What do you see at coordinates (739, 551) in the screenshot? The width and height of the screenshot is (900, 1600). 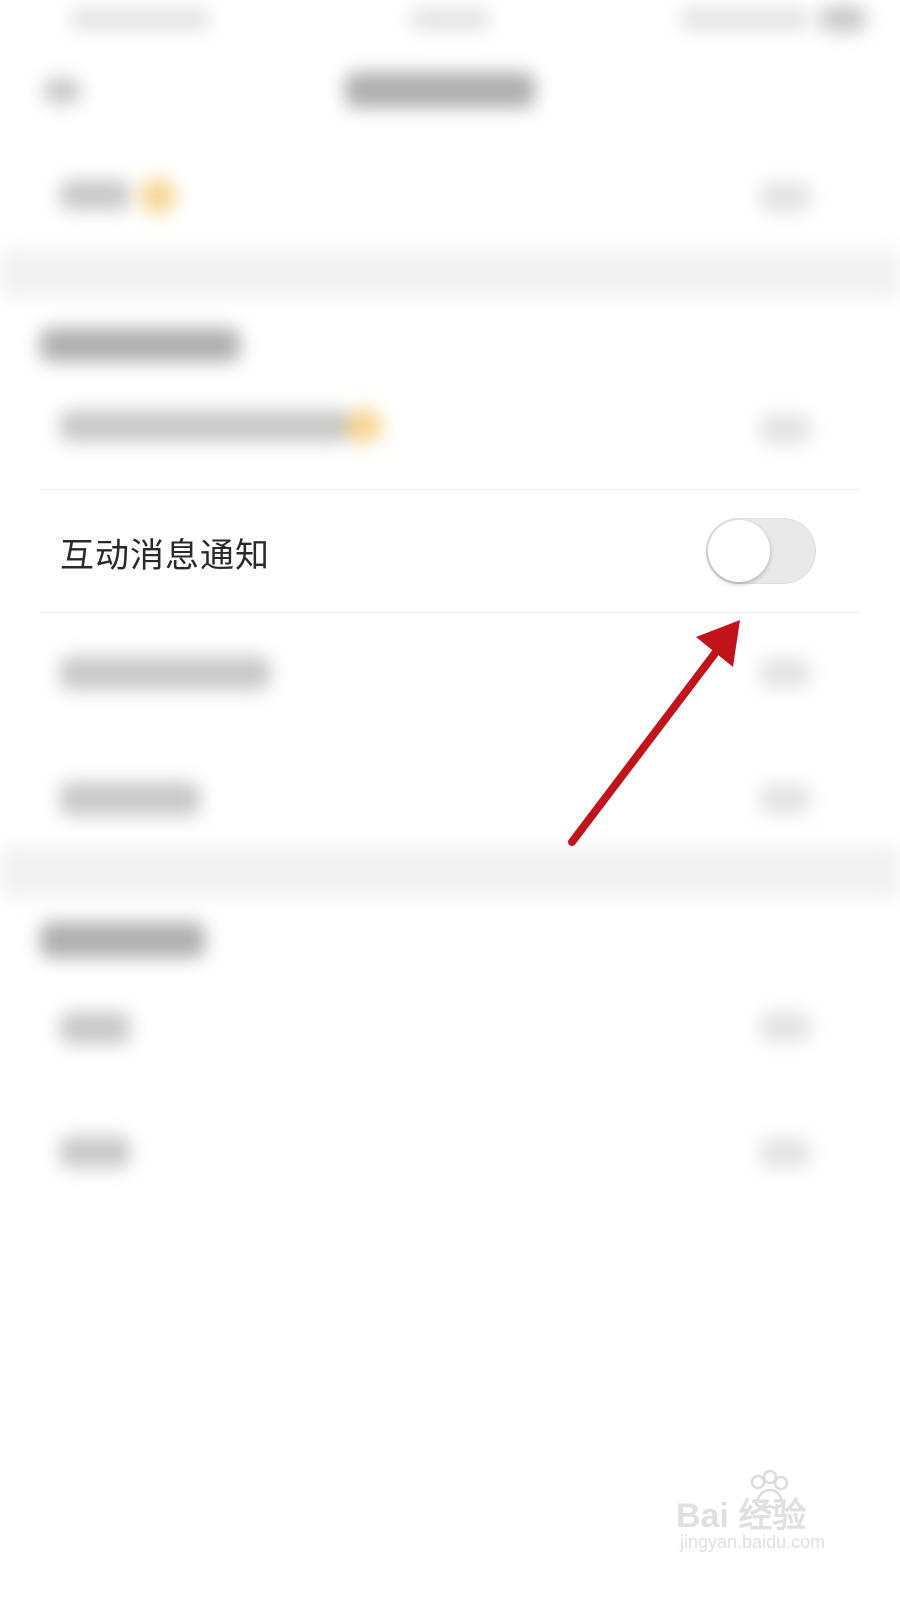 I see `toggle-knob` at bounding box center [739, 551].